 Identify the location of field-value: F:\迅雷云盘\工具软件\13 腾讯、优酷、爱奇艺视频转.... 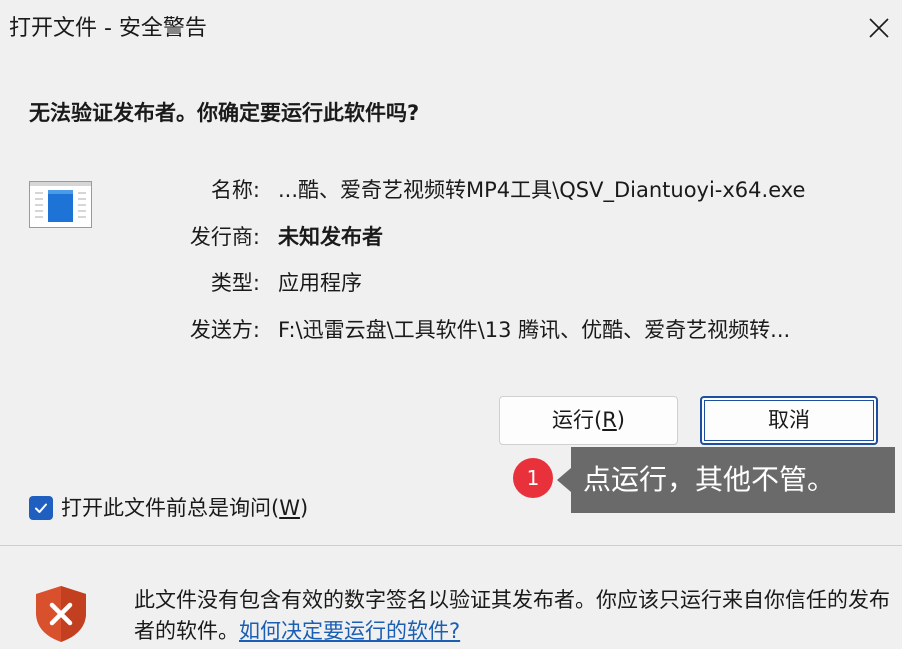
(534, 330).